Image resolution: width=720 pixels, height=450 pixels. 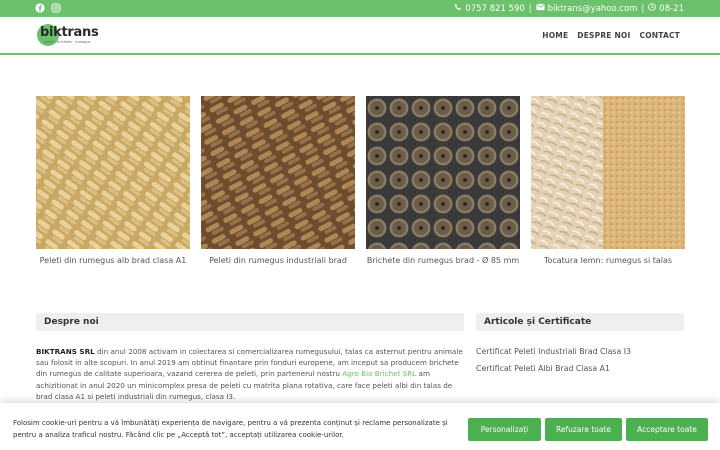 What do you see at coordinates (603, 35) in the screenshot?
I see `nav-despre-noi: DESPRE NOI` at bounding box center [603, 35].